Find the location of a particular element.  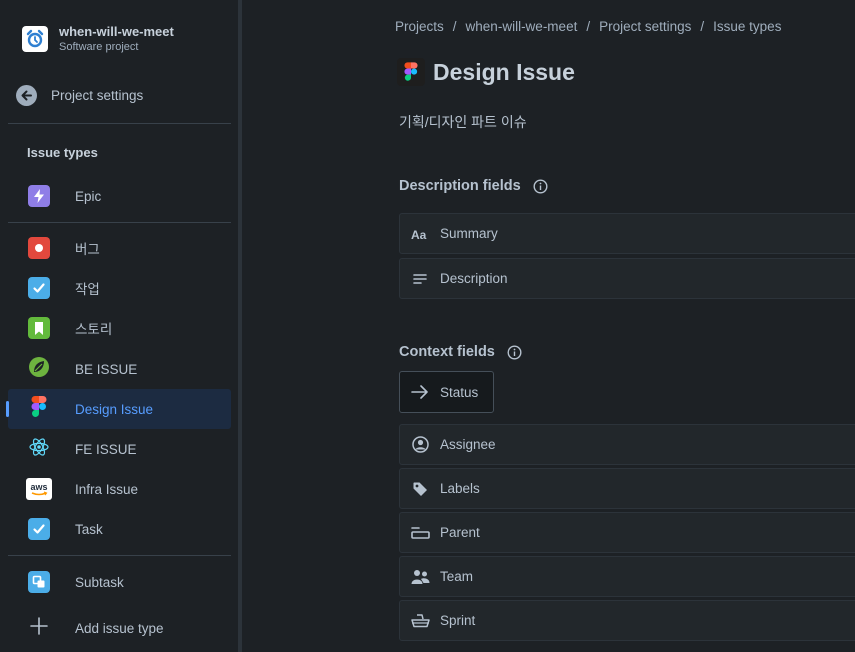

section-title-label: Context fields is located at coordinates (447, 352).